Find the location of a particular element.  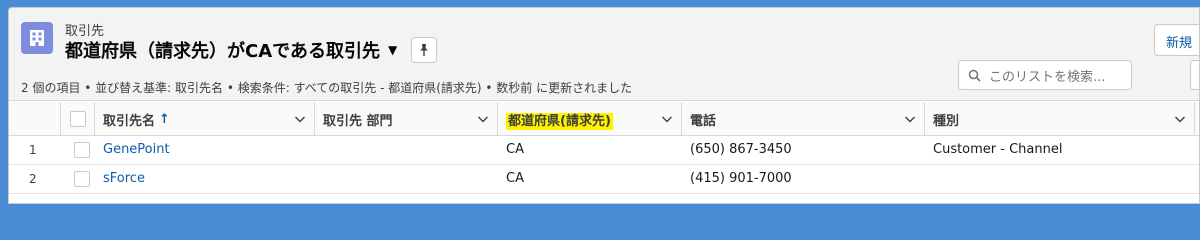

column-label: 種別 is located at coordinates (946, 121).